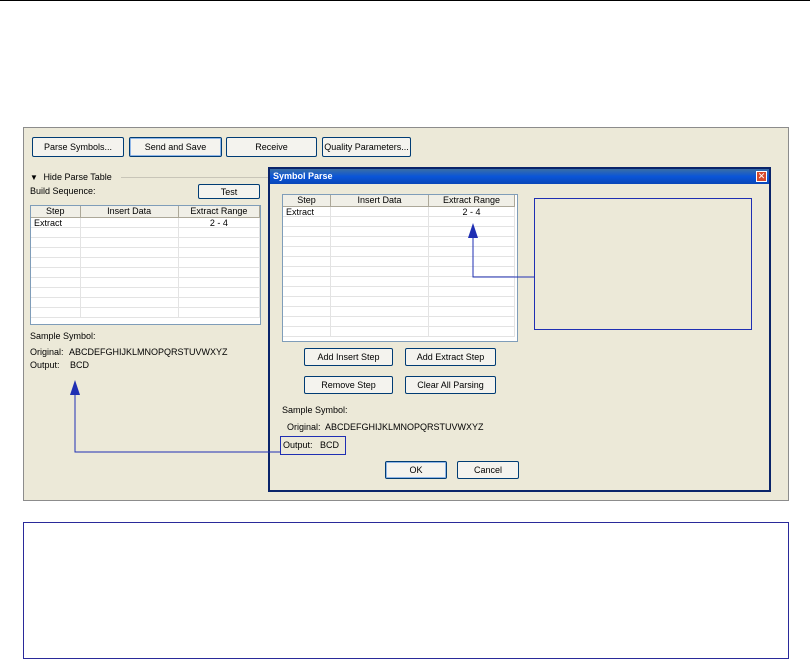  What do you see at coordinates (503, 256) in the screenshot?
I see `callout-arrow-line` at bounding box center [503, 256].